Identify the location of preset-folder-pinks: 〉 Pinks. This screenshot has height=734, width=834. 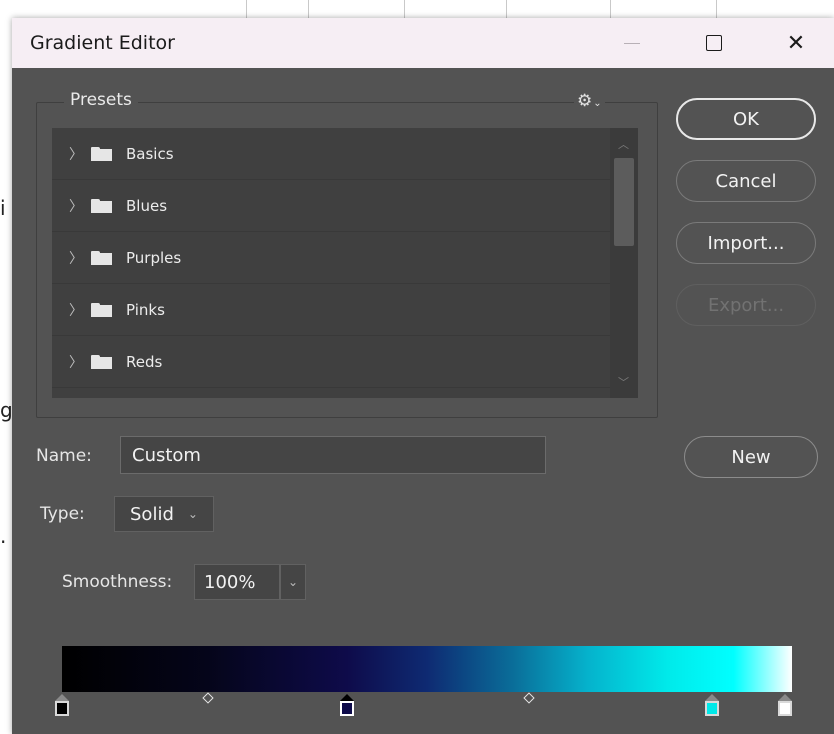
(331, 310).